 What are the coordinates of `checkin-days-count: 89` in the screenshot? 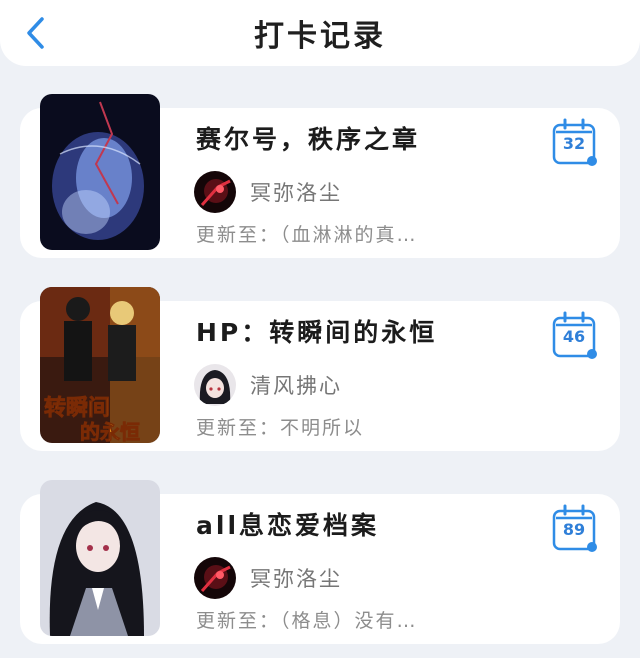 It's located at (574, 529).